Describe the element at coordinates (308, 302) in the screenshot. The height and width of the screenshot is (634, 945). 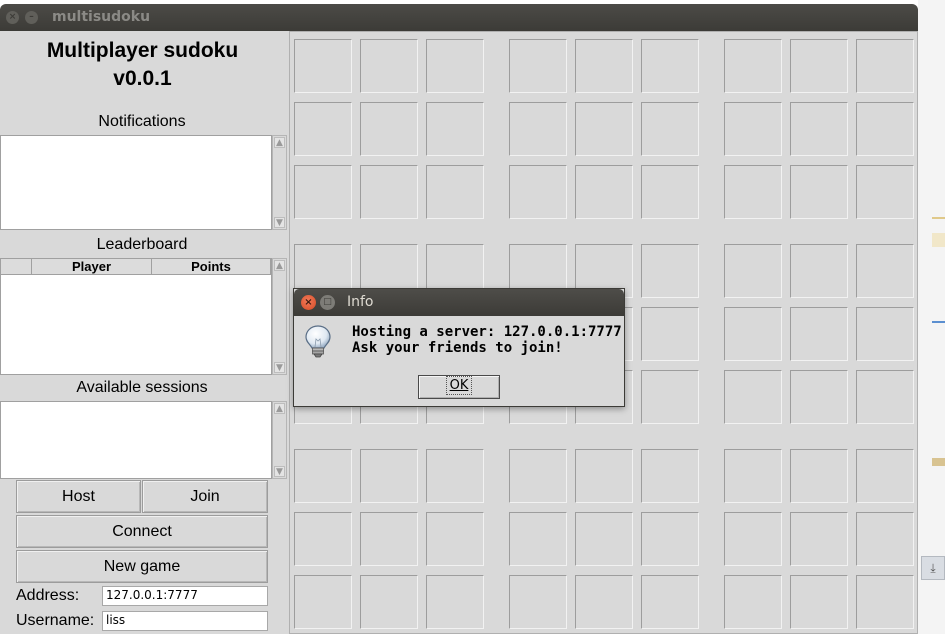
I see `dialog-close-button: ×` at that location.